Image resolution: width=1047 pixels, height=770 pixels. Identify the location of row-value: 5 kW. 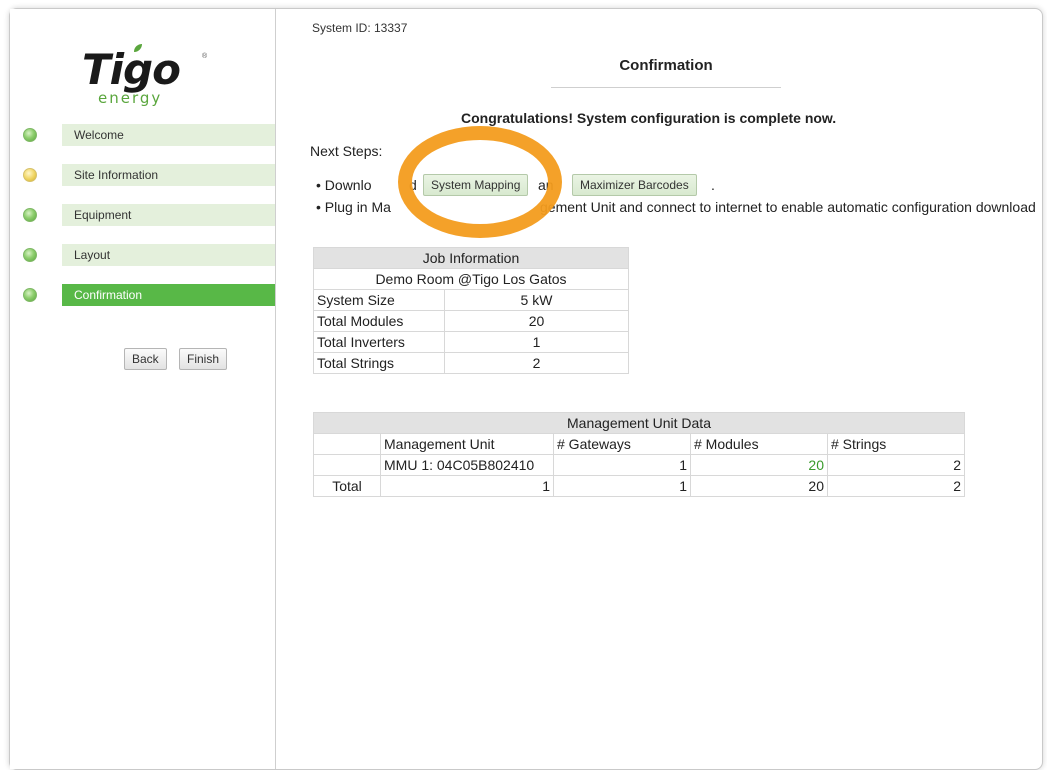
(536, 300).